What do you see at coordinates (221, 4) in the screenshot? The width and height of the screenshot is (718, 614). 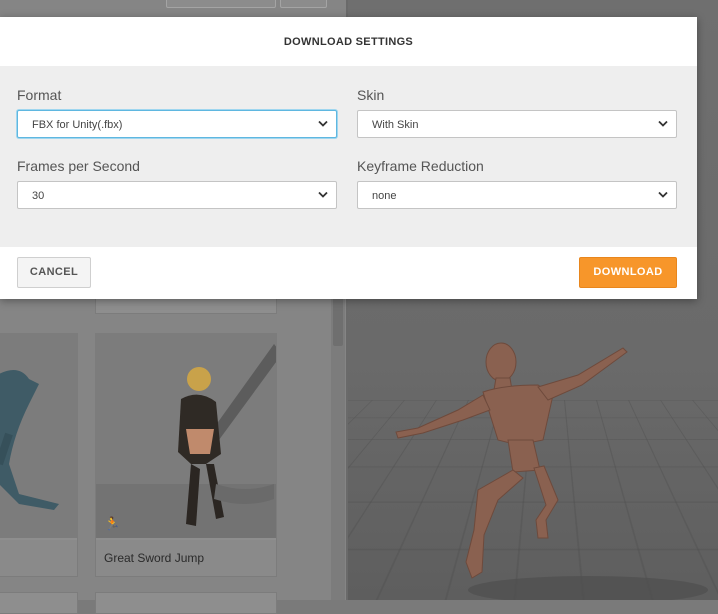 I see `search-field-bg` at bounding box center [221, 4].